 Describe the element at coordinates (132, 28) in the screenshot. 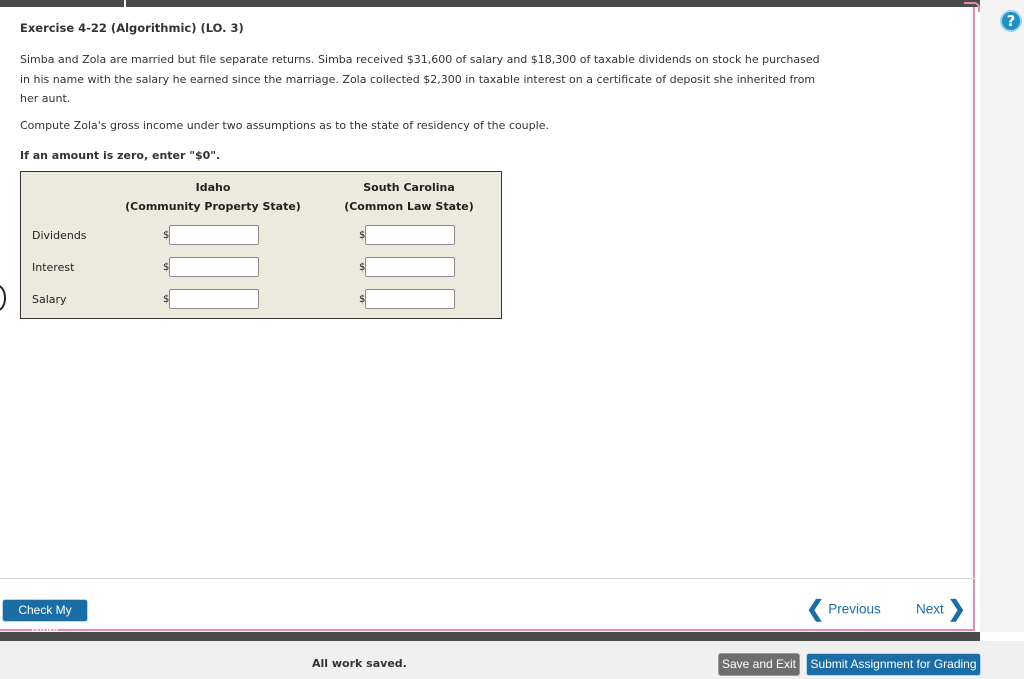

I see `exercise-title: Exercise 4-22 (Algorithmic) (LO. 3)` at that location.